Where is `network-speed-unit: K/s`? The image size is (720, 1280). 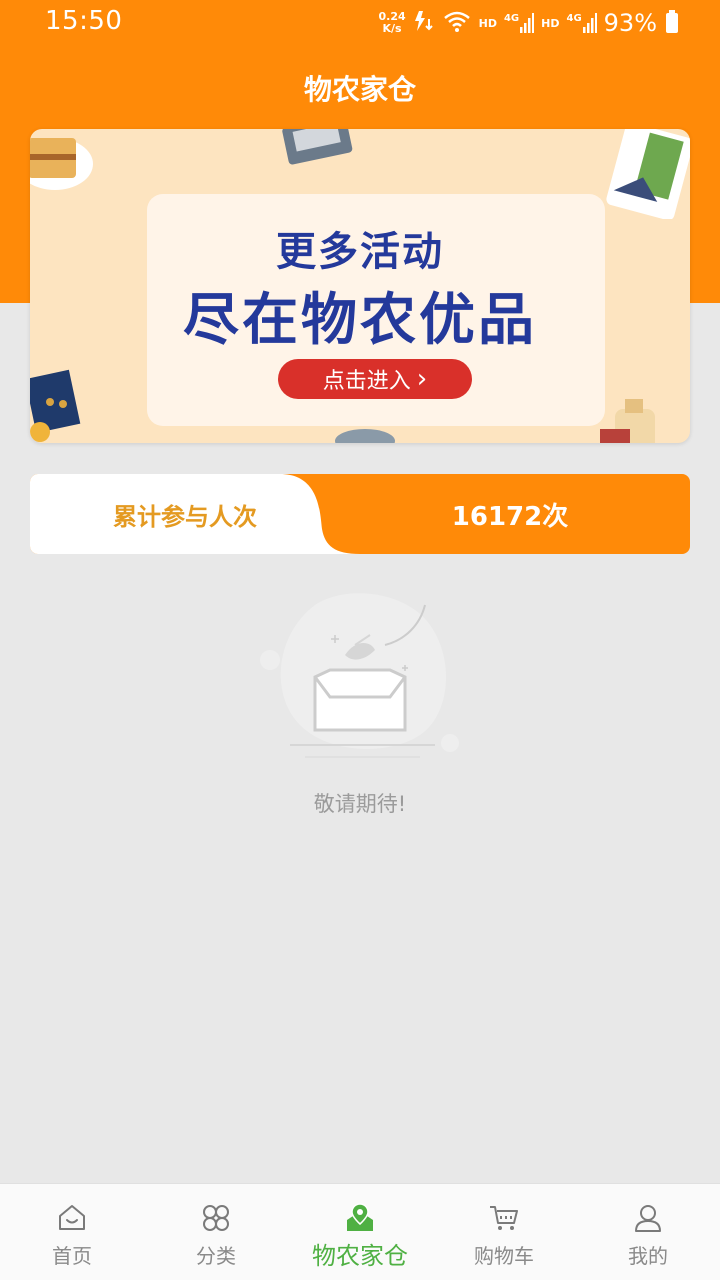 network-speed-unit: K/s is located at coordinates (392, 28).